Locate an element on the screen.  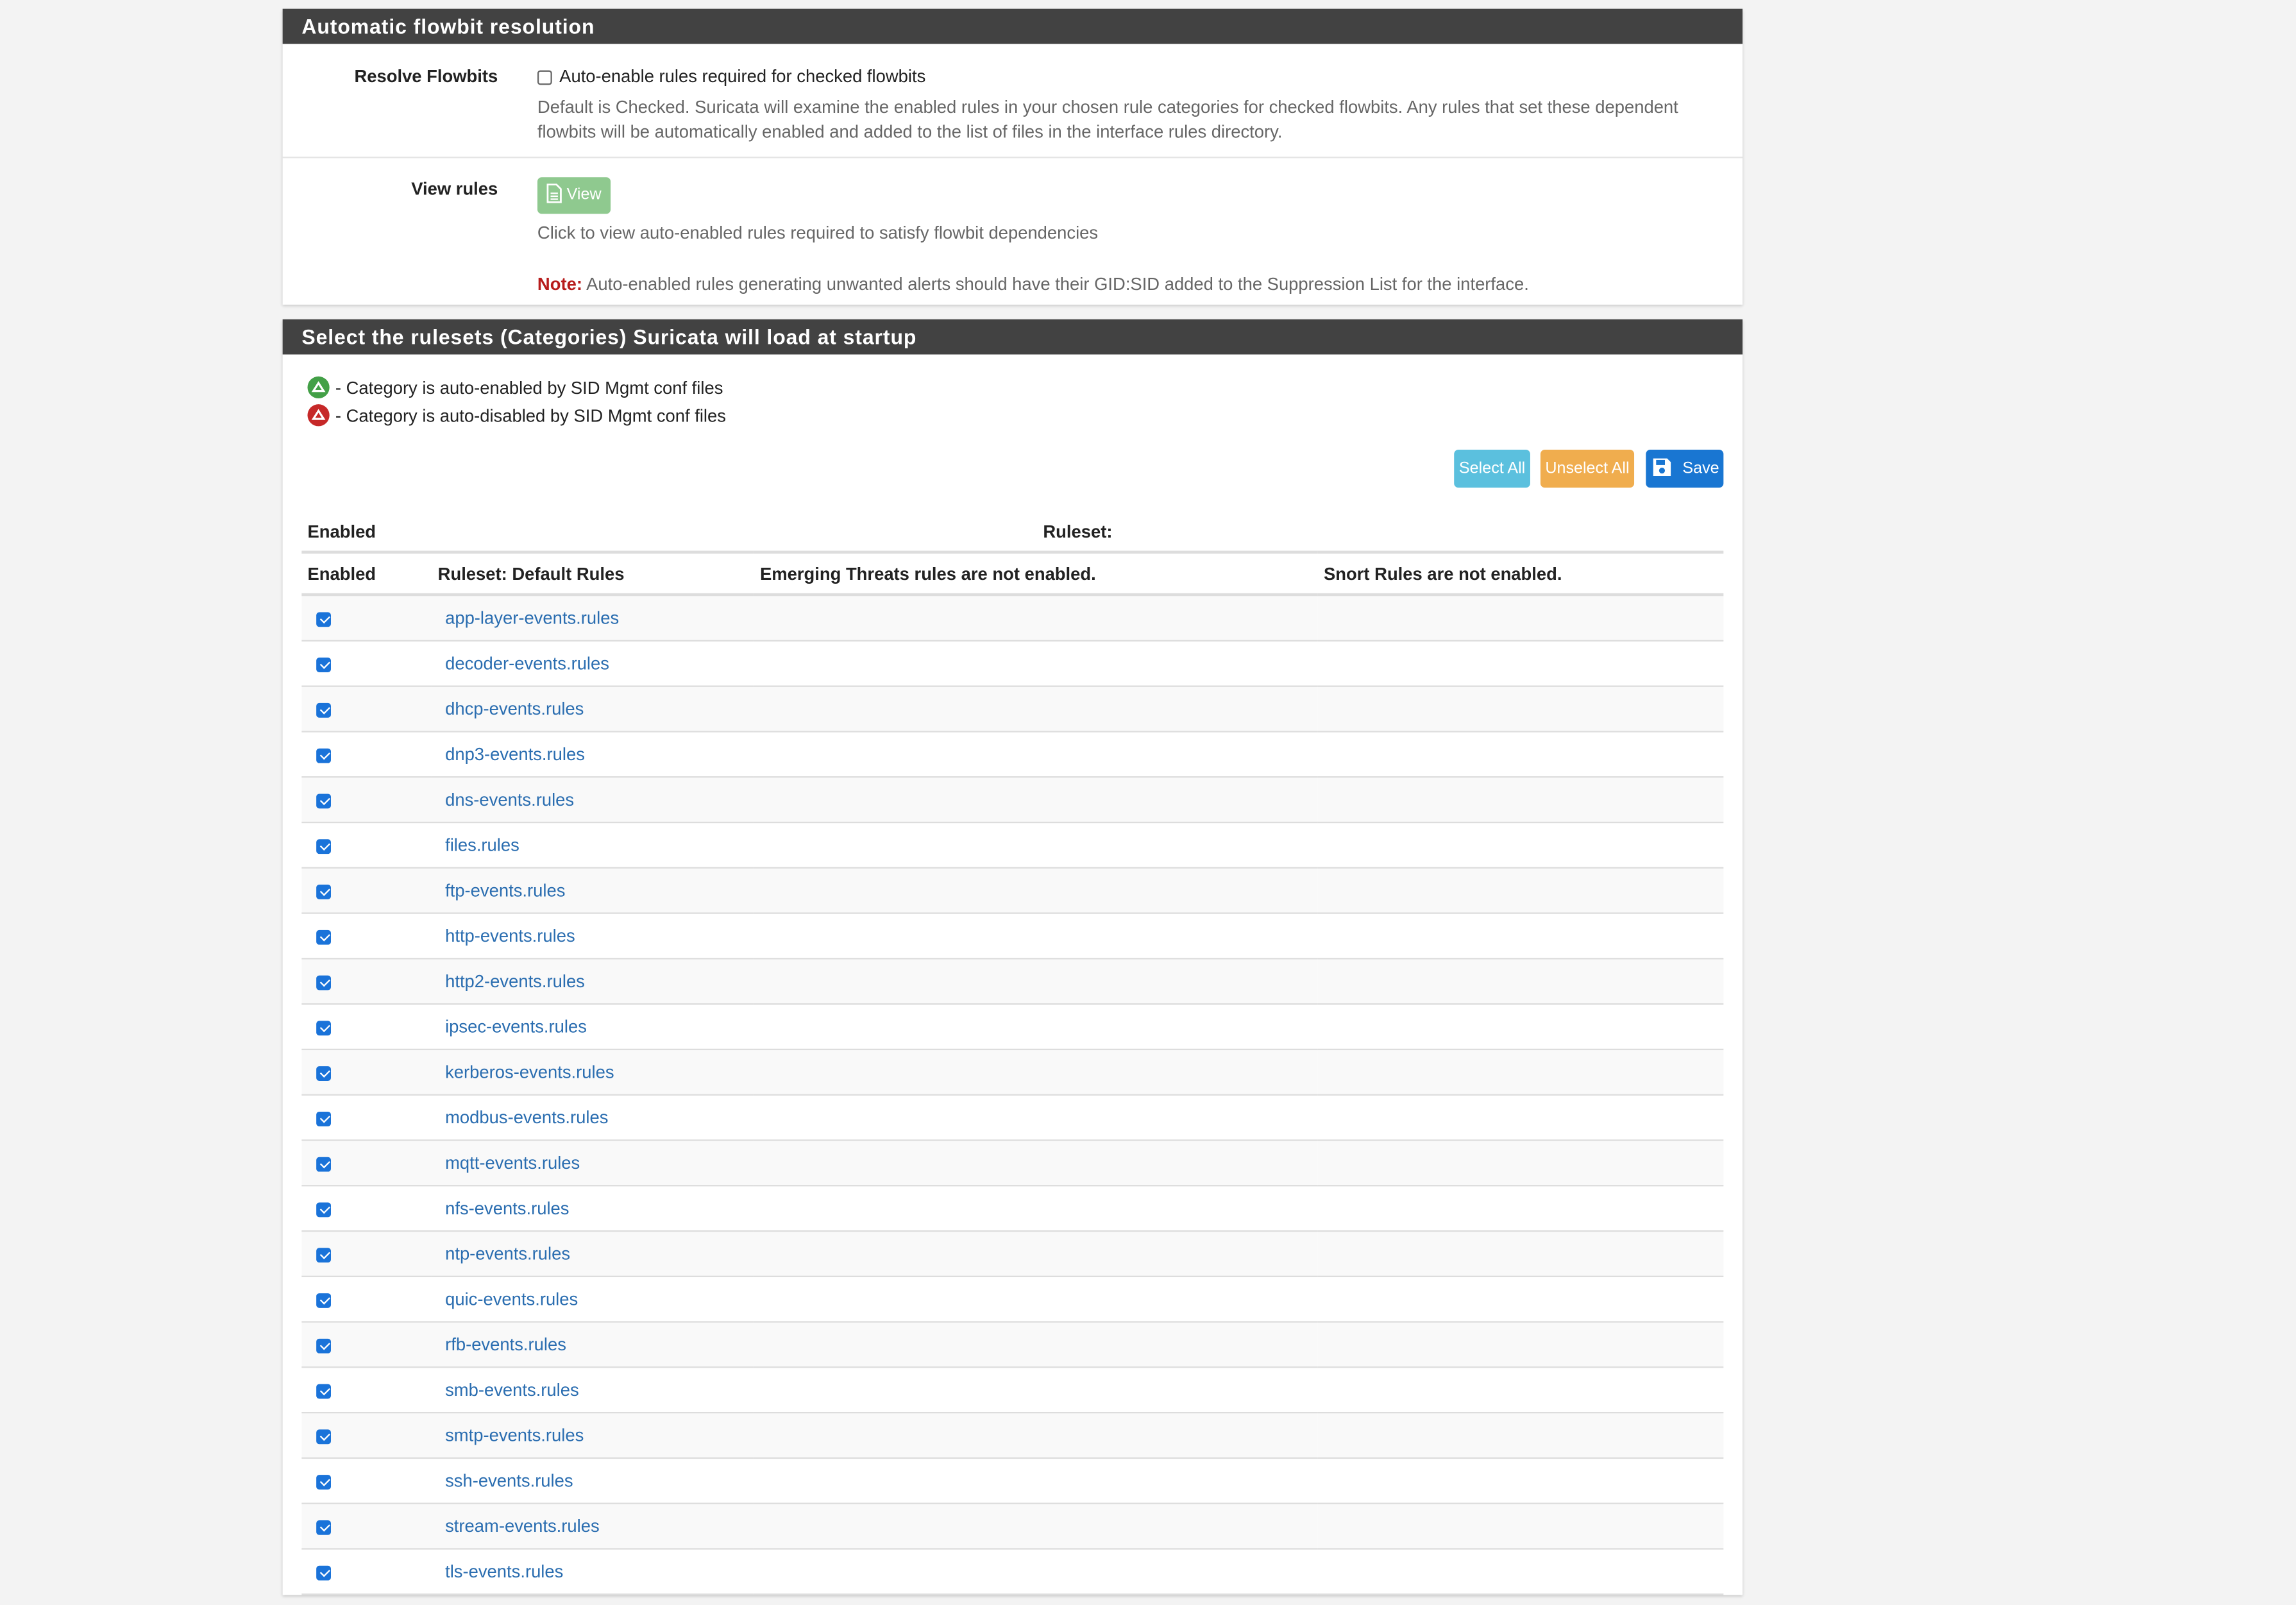
rule-file-link: ntp-events.rules is located at coordinates (507, 1253).